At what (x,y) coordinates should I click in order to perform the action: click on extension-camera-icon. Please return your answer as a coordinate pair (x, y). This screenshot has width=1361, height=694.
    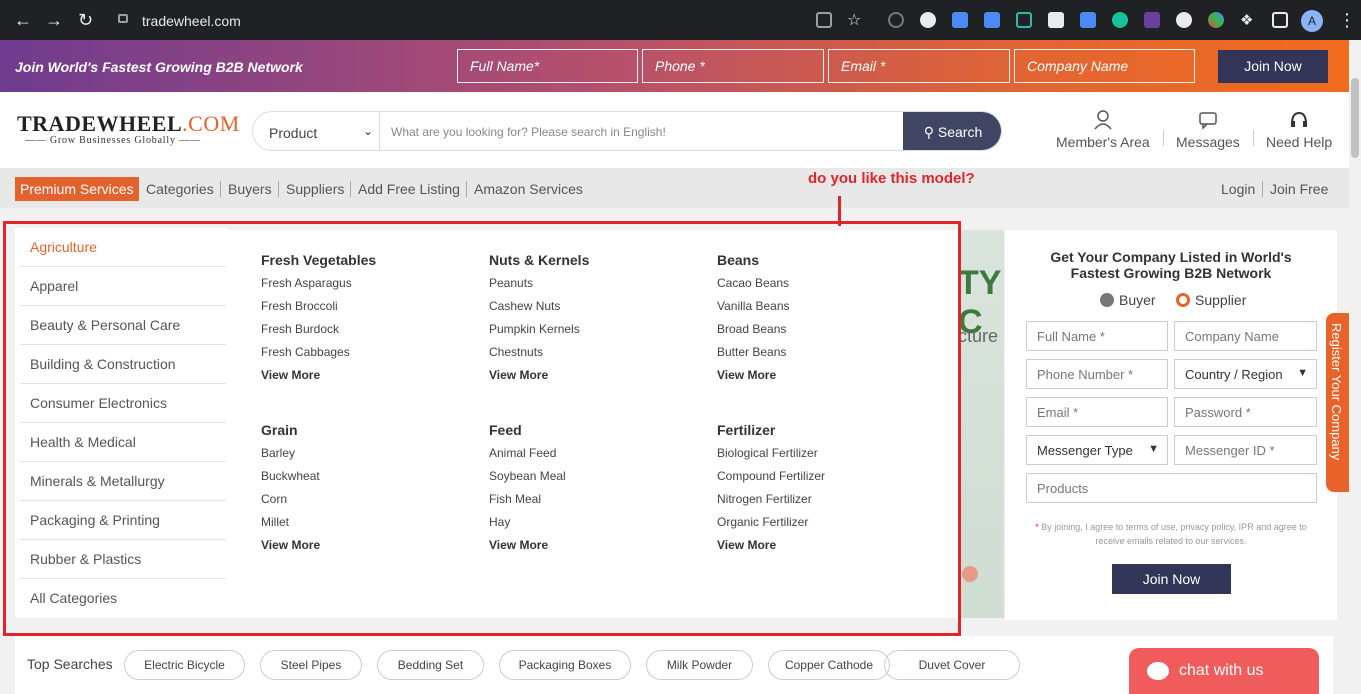
    Looking at the image, I should click on (1056, 20).